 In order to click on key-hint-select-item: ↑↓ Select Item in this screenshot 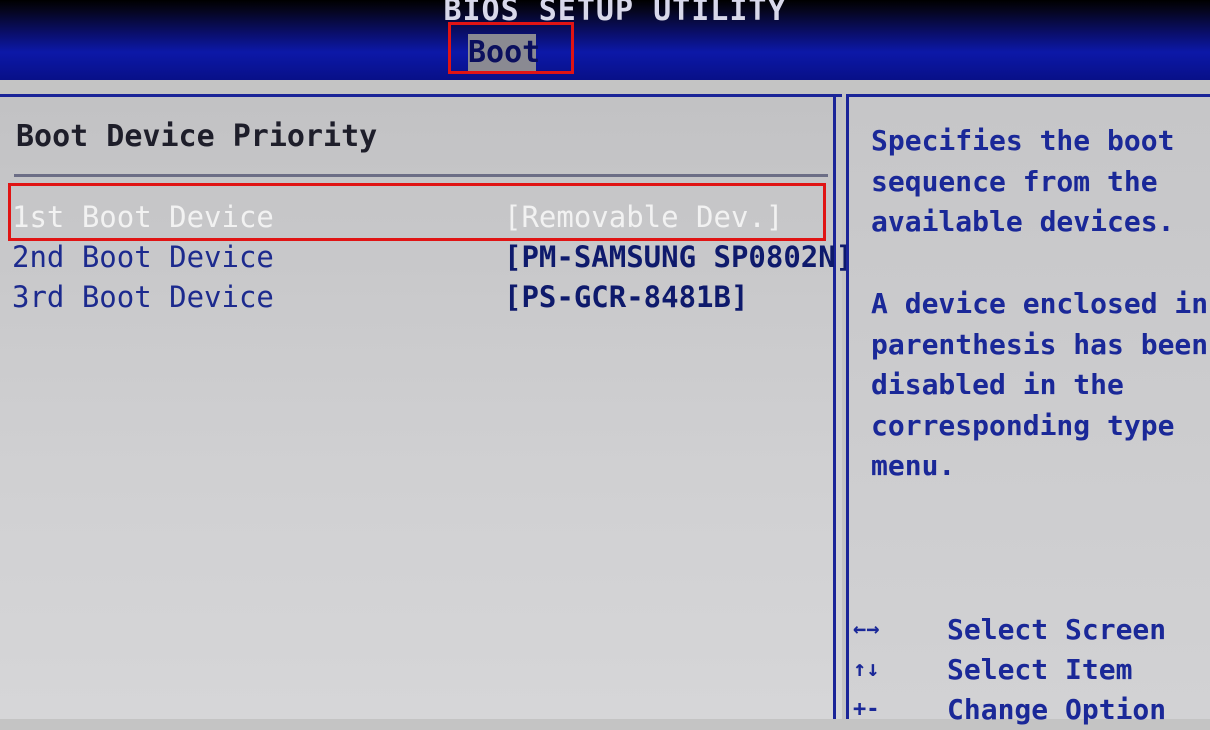, I will do `click(1031, 670)`.